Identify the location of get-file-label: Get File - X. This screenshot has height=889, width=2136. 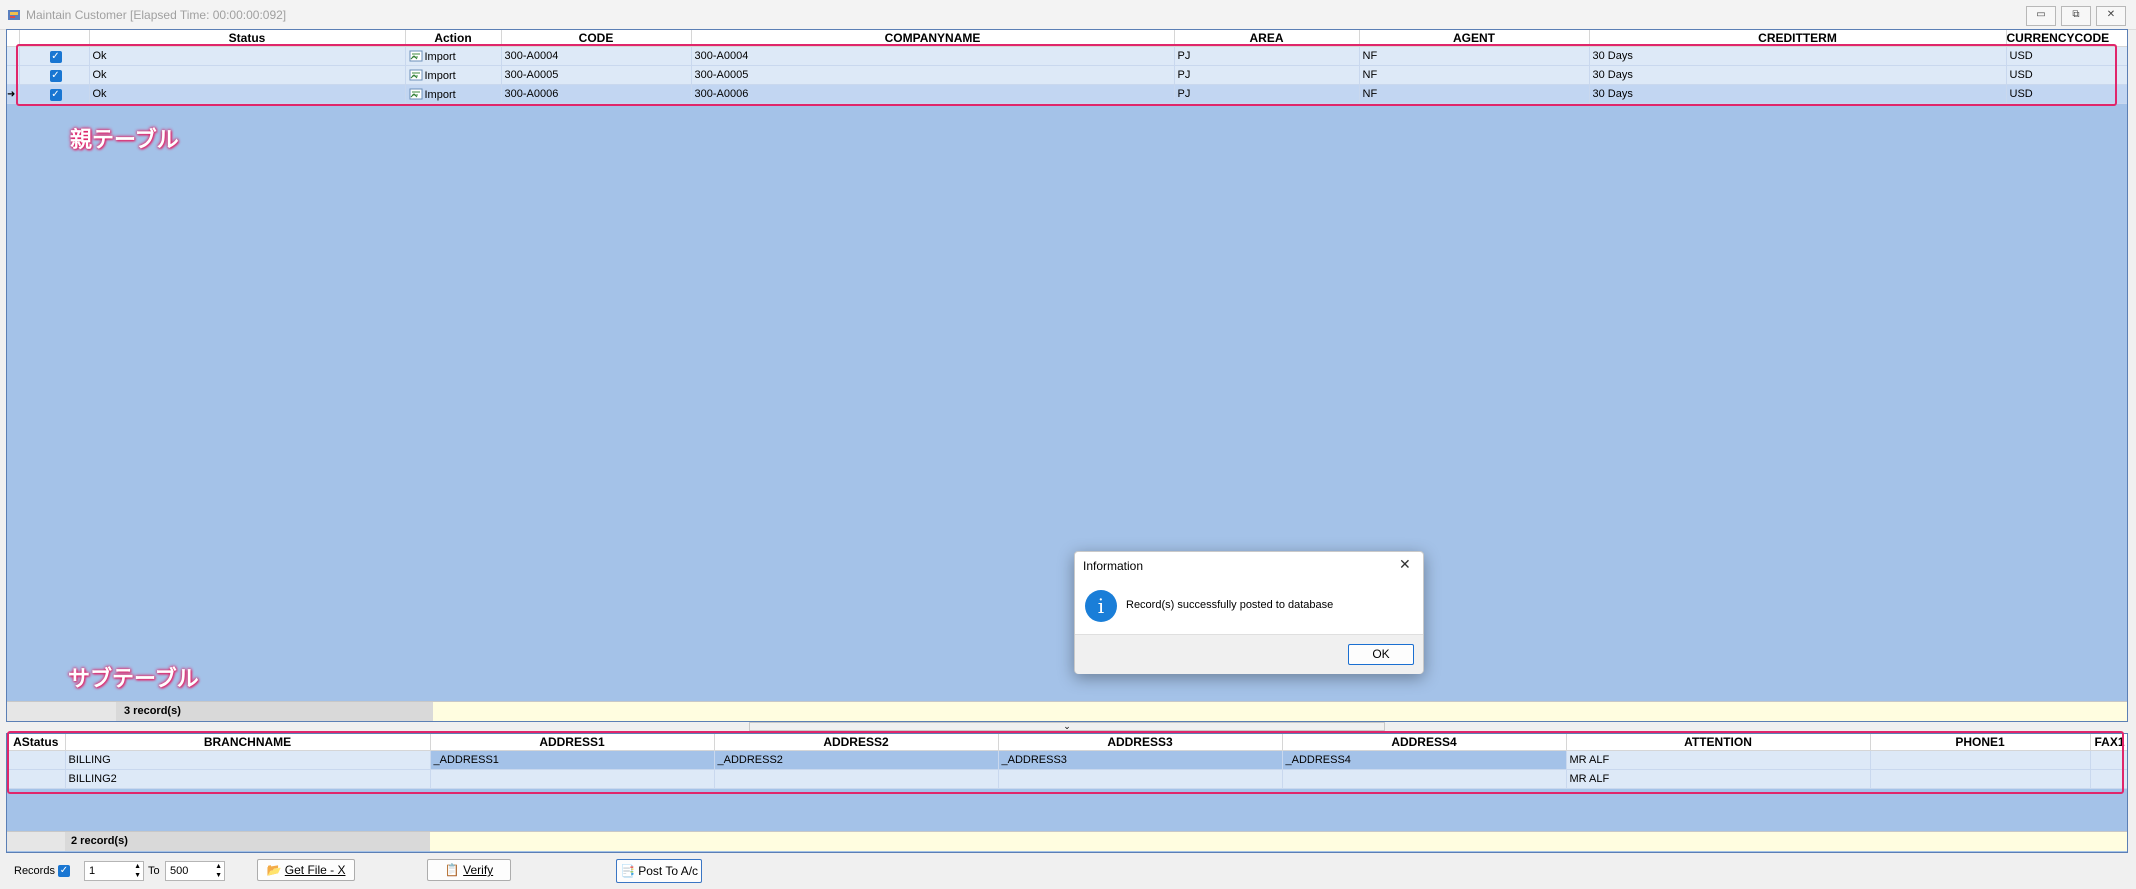
(315, 870).